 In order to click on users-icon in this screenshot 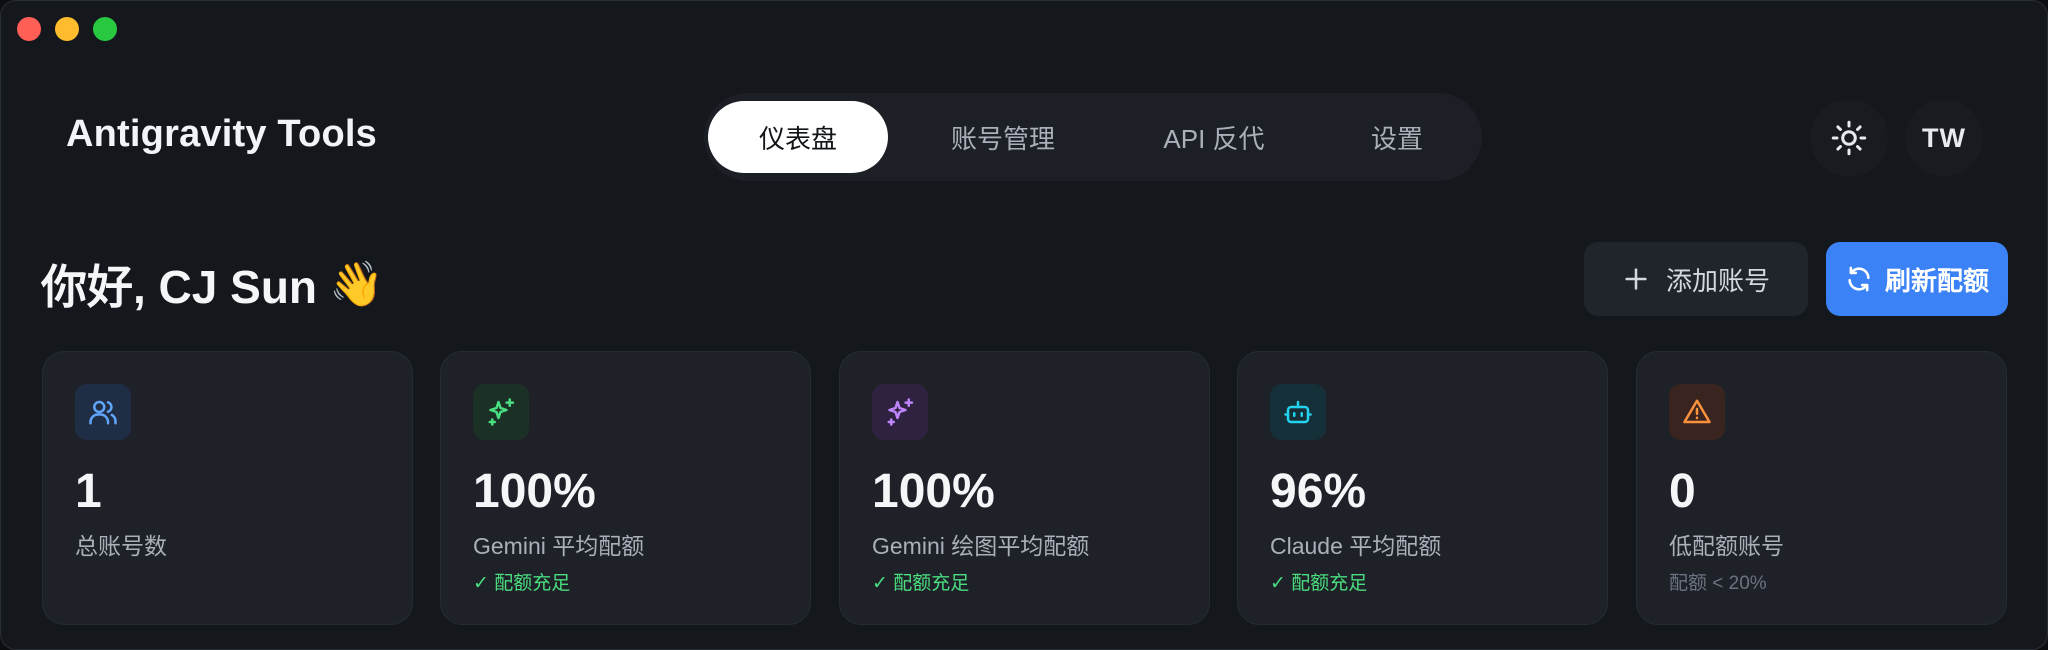, I will do `click(103, 412)`.